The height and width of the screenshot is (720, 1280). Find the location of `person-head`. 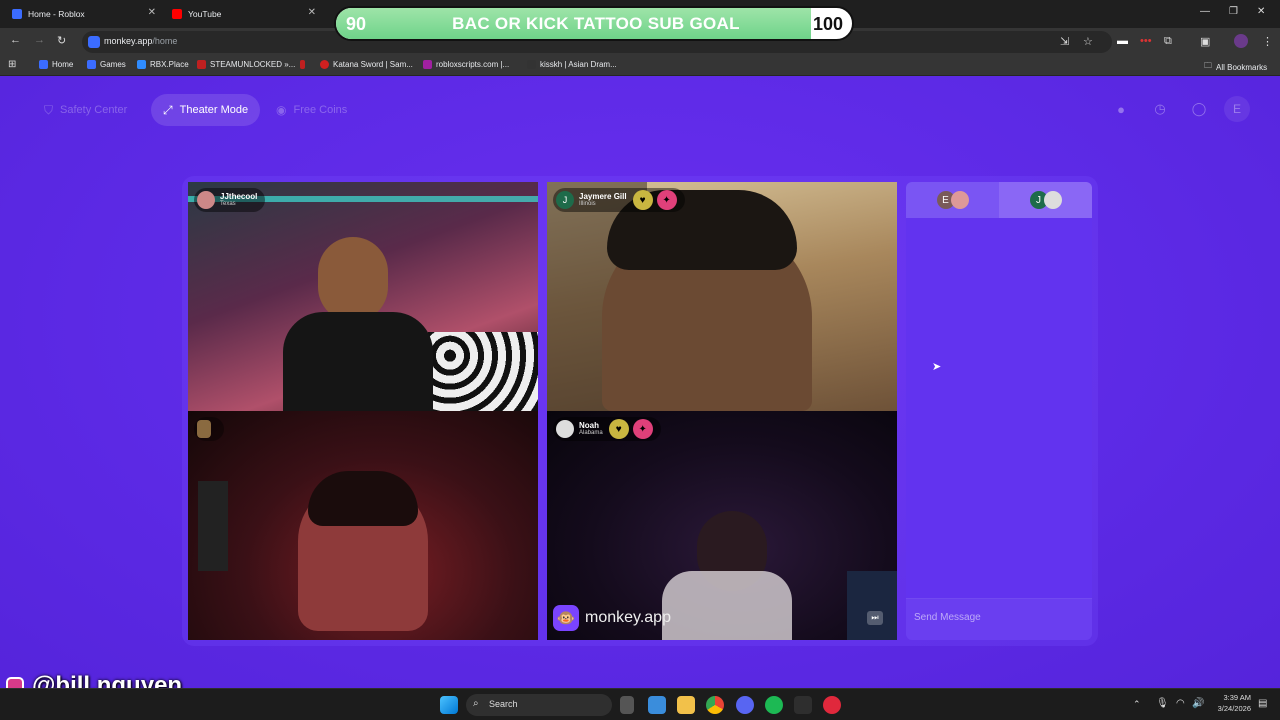

person-head is located at coordinates (353, 279).